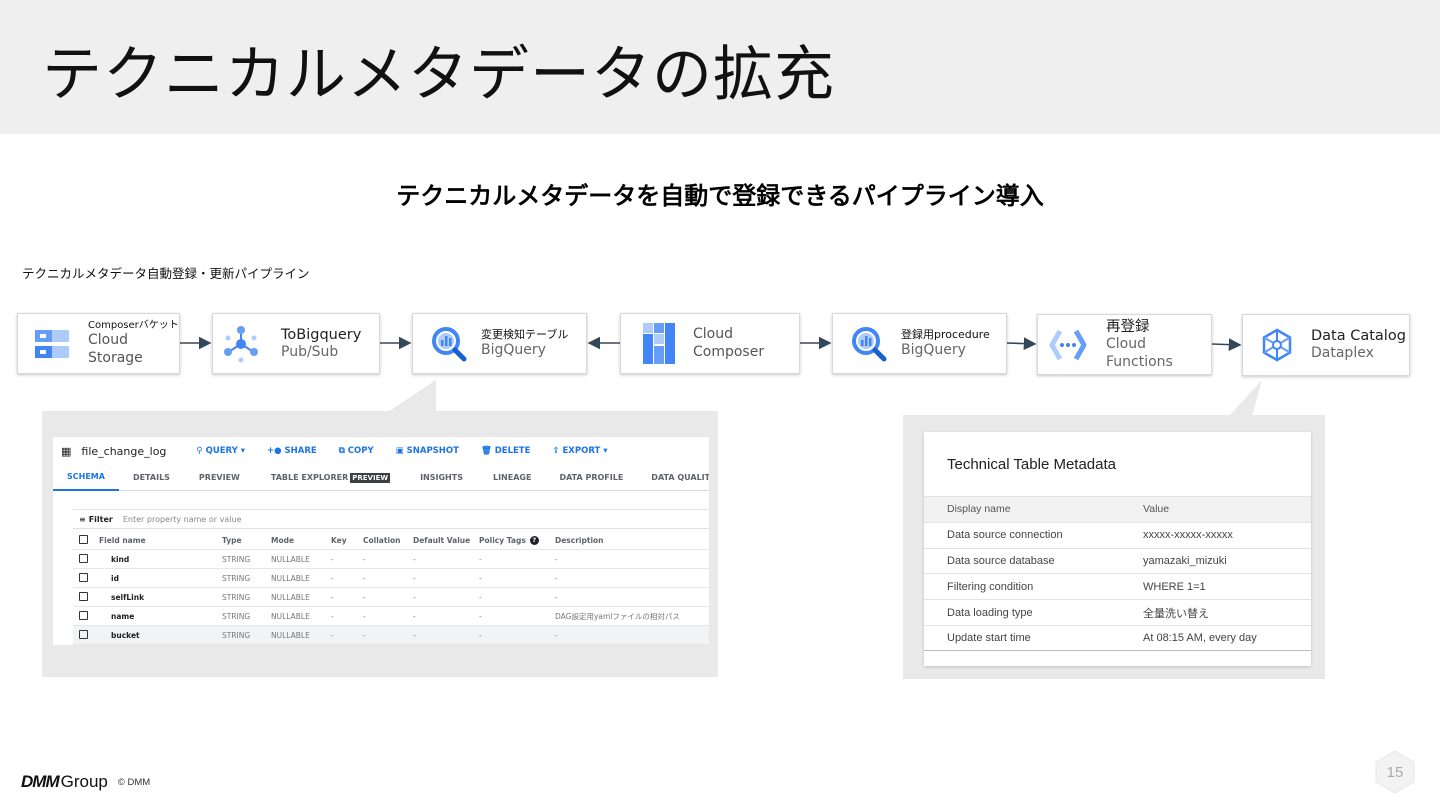  What do you see at coordinates (391, 597) in the screenshot?
I see `table-row: selfLink STRING NULLABLE - - - - -` at bounding box center [391, 597].